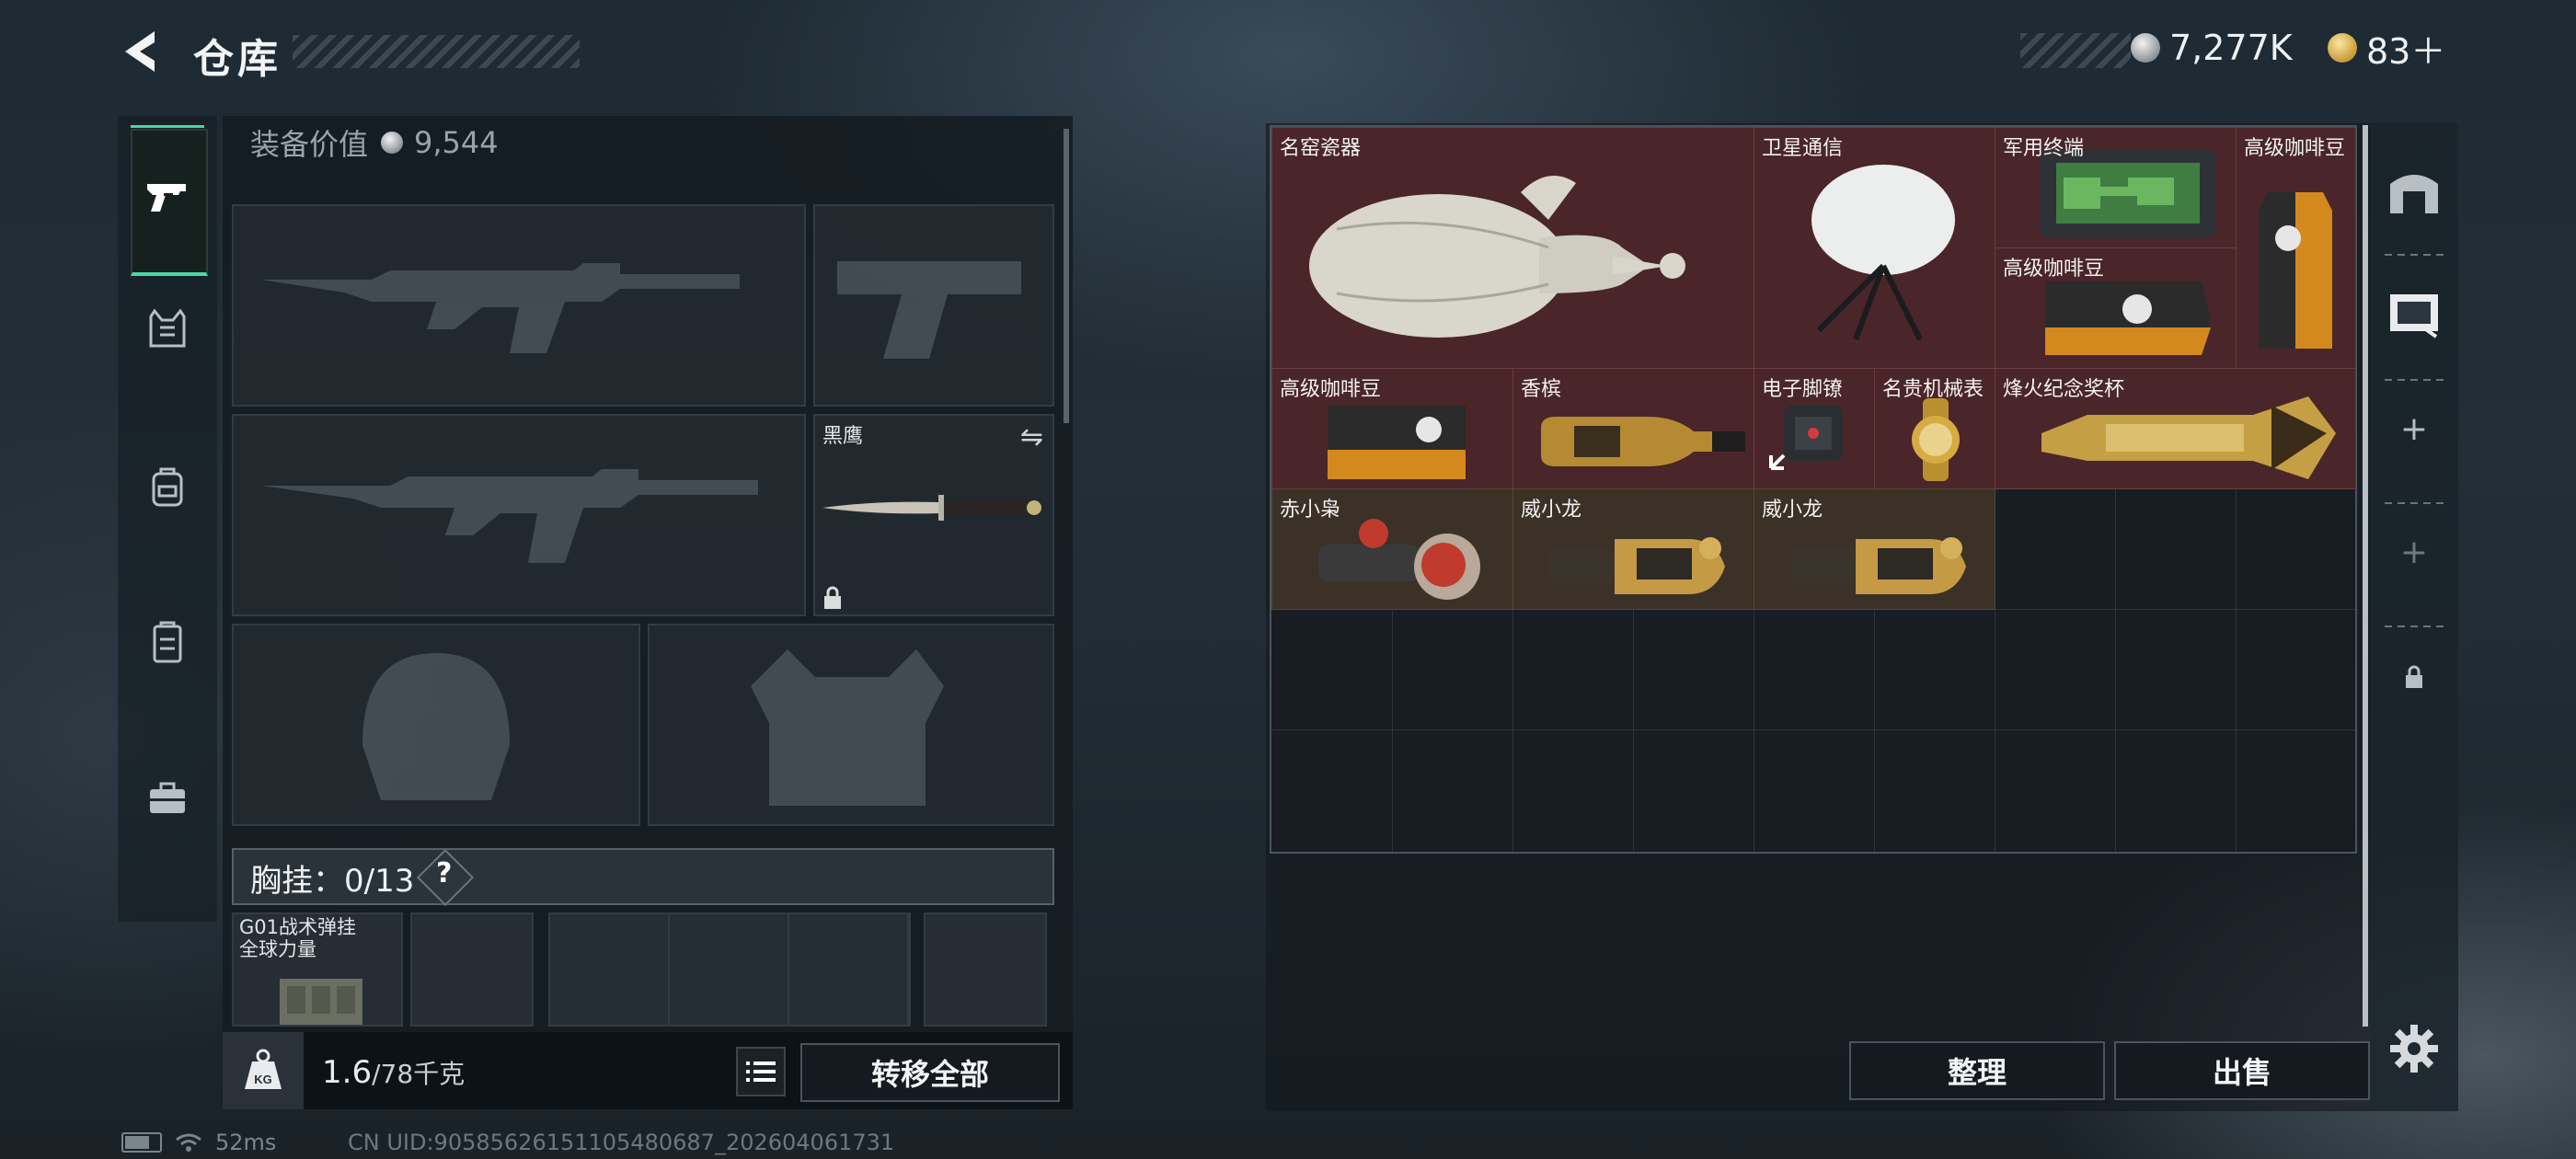 Image resolution: width=2576 pixels, height=1159 pixels. What do you see at coordinates (167, 487) in the screenshot?
I see `sidebar-item-backpack` at bounding box center [167, 487].